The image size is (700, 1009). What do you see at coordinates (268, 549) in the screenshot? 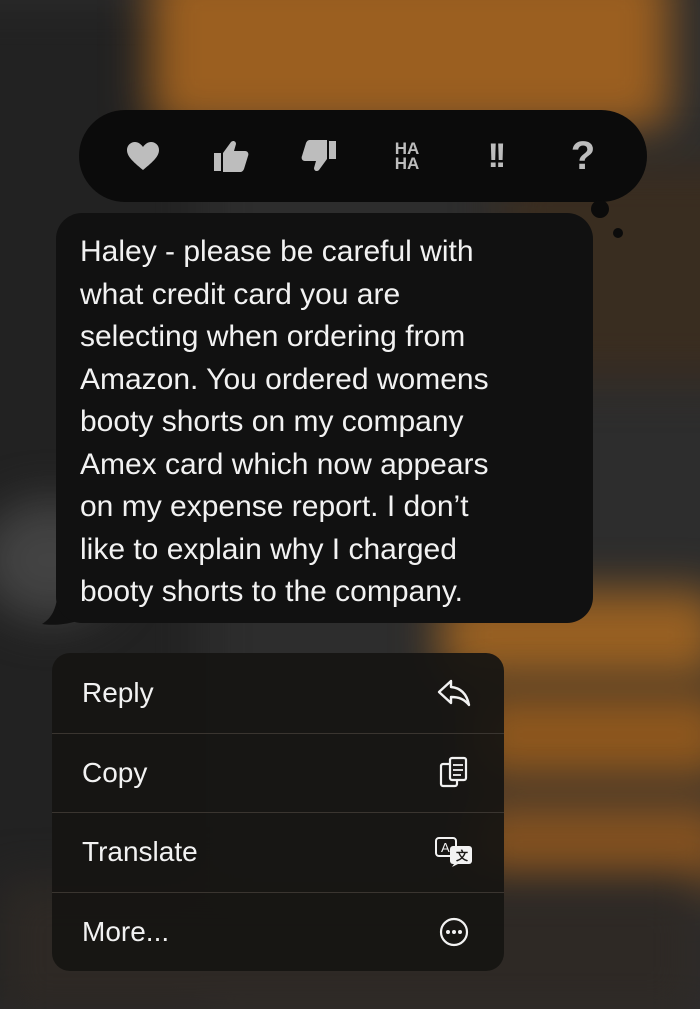
I see `message-line: like to explain why I charged` at bounding box center [268, 549].